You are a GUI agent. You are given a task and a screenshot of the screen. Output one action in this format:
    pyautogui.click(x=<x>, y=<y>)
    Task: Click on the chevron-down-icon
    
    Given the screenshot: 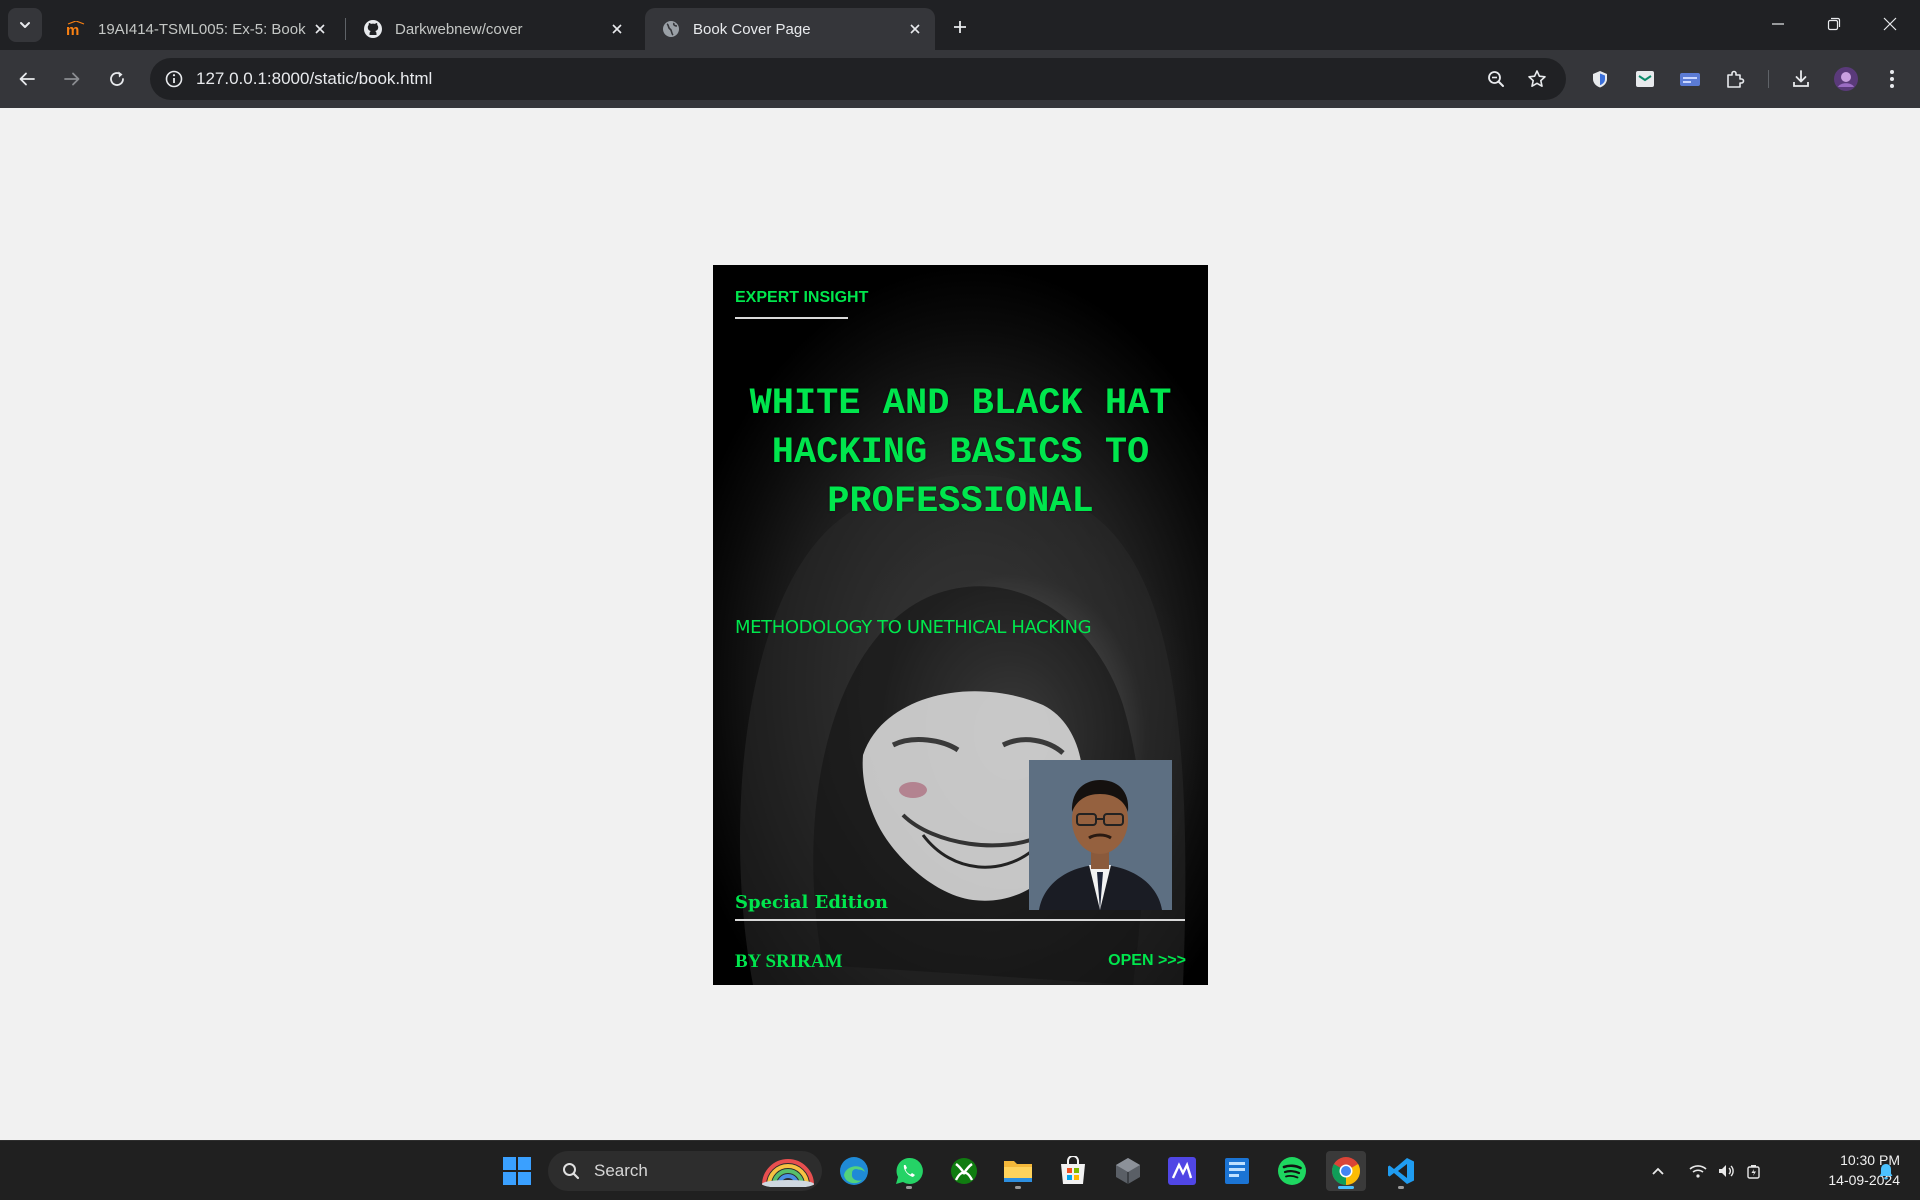 What is the action you would take?
    pyautogui.click(x=25, y=25)
    